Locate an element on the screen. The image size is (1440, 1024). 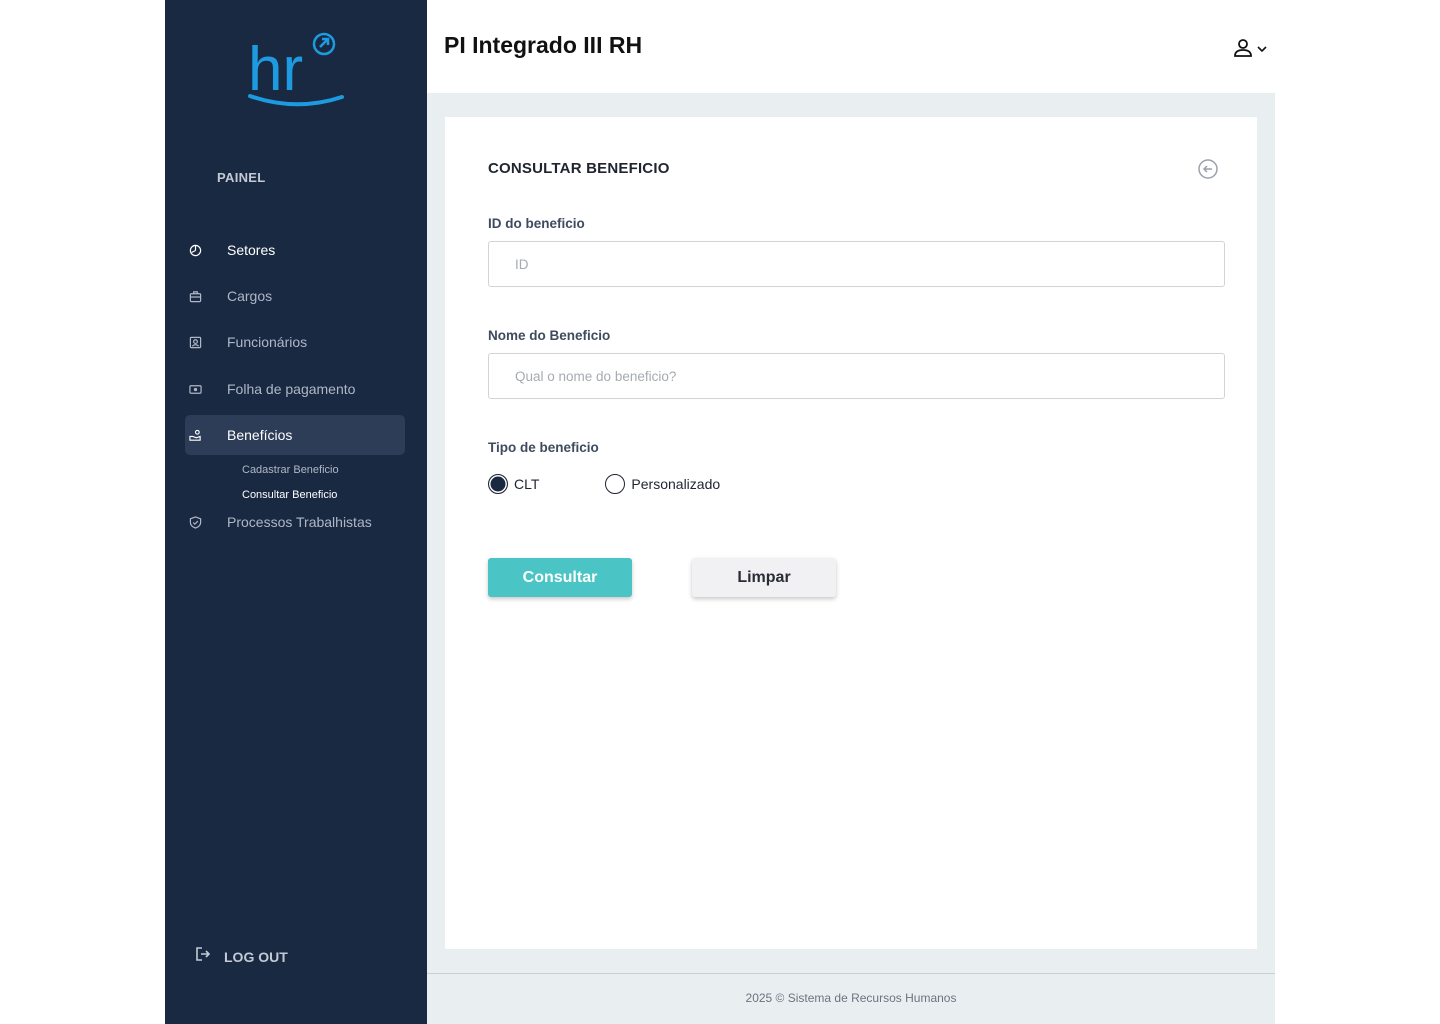
id-badge-icon is located at coordinates (195, 342).